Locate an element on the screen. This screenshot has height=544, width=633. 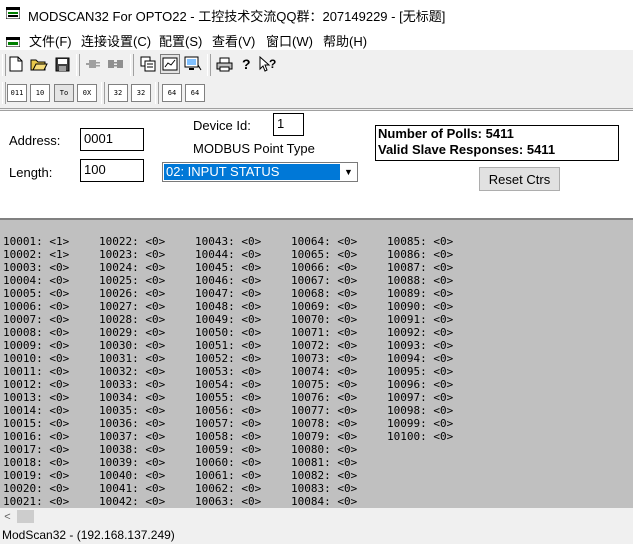
document-icon is located at coordinates (13, 42).